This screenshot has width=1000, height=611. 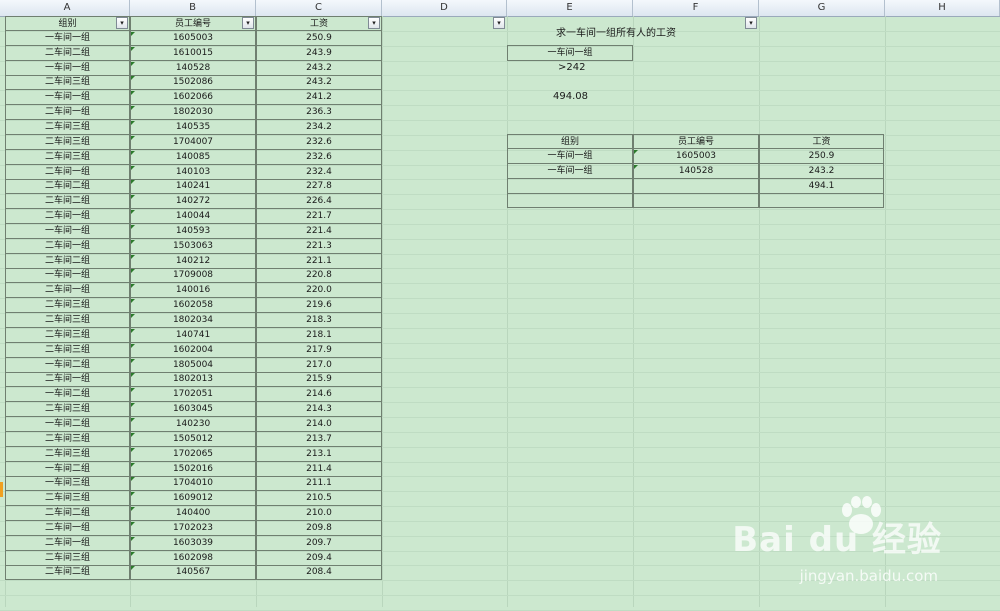 I want to click on employee-id-cell: 1602004, so click(x=193, y=350).